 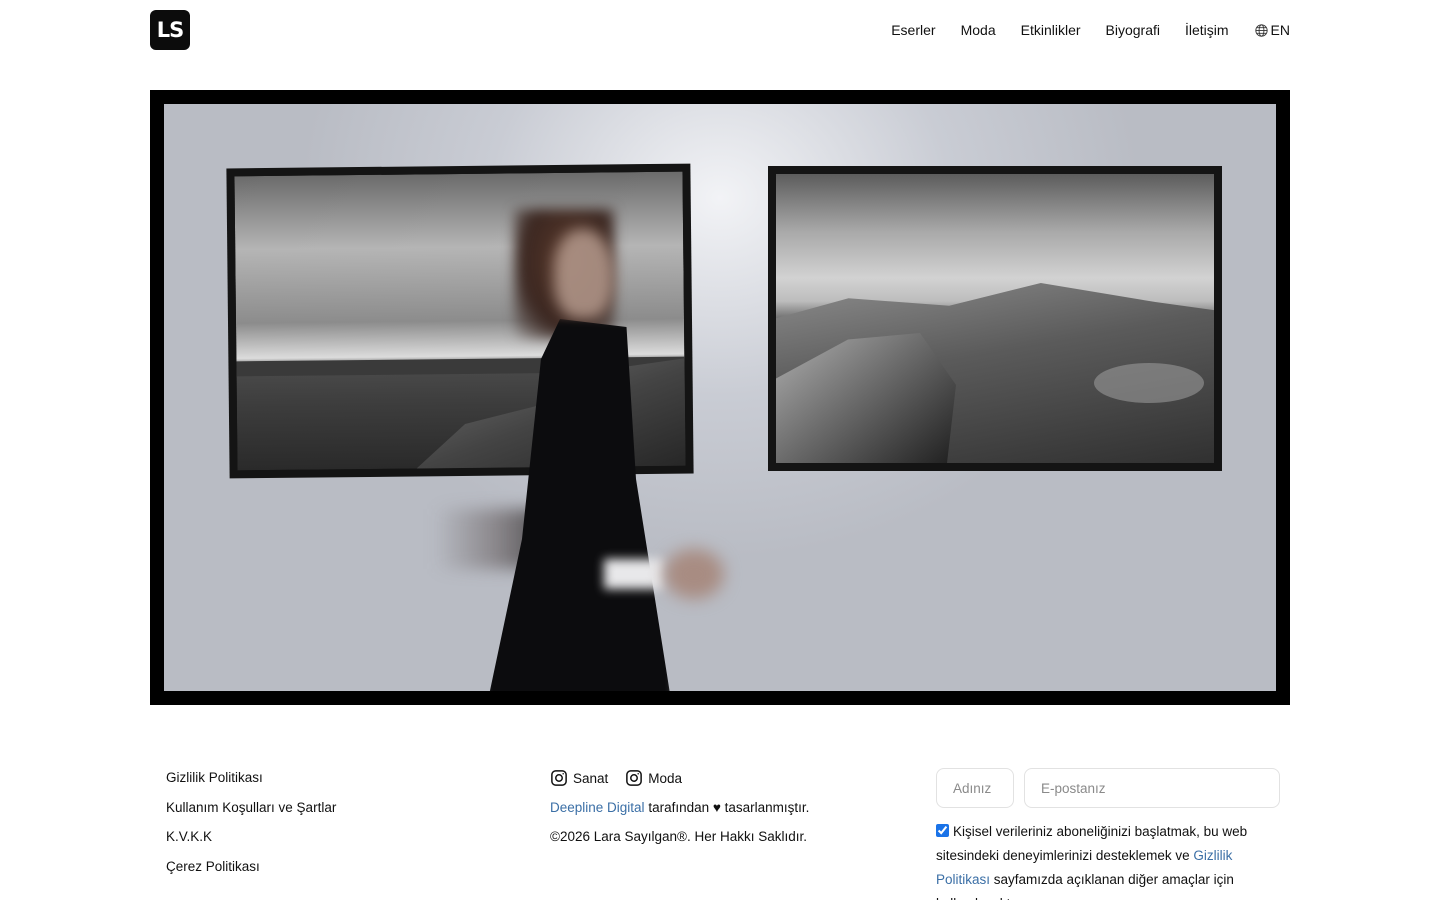 I want to click on nav-item-biyografi: Biyografi, so click(x=1133, y=30).